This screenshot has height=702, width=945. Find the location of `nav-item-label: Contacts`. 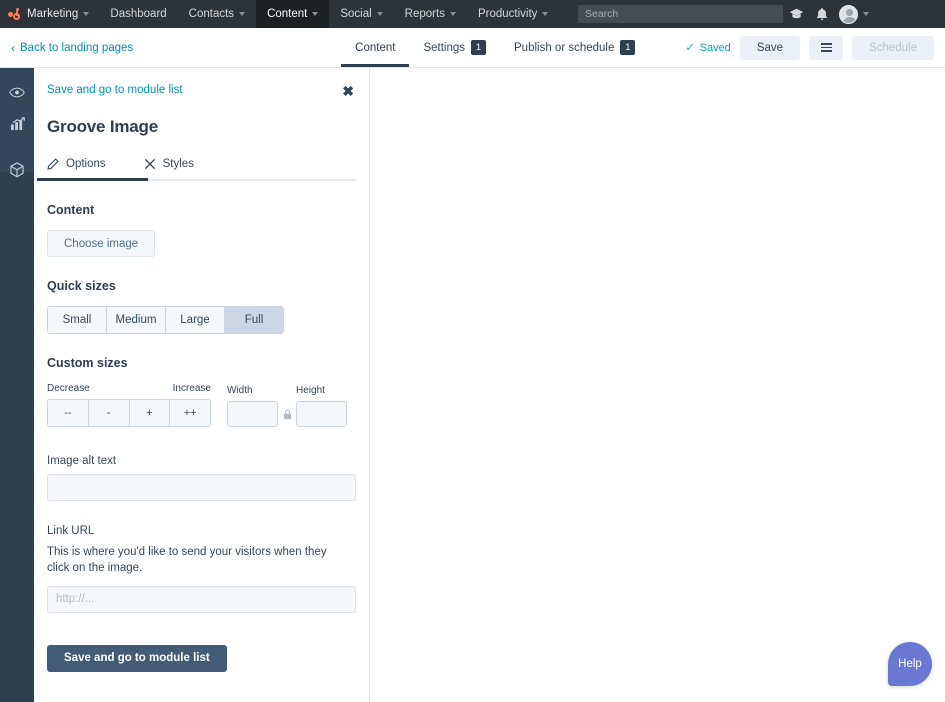

nav-item-label: Contacts is located at coordinates (211, 14).